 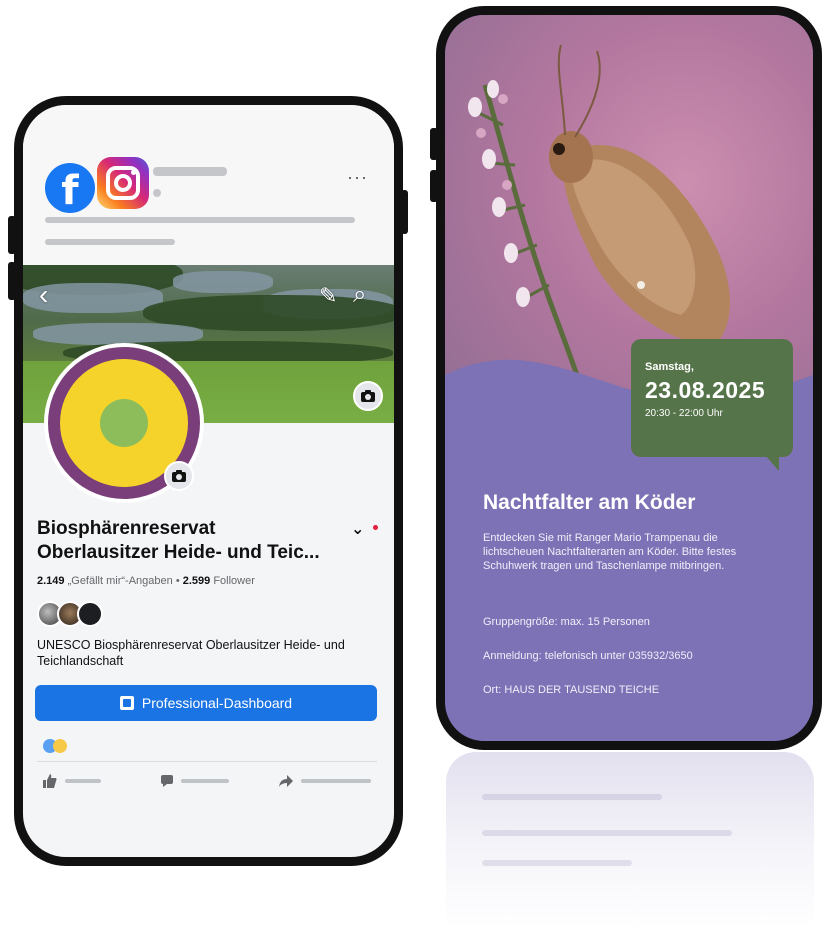 What do you see at coordinates (286, 781) in the screenshot?
I see `share-arrow-icon` at bounding box center [286, 781].